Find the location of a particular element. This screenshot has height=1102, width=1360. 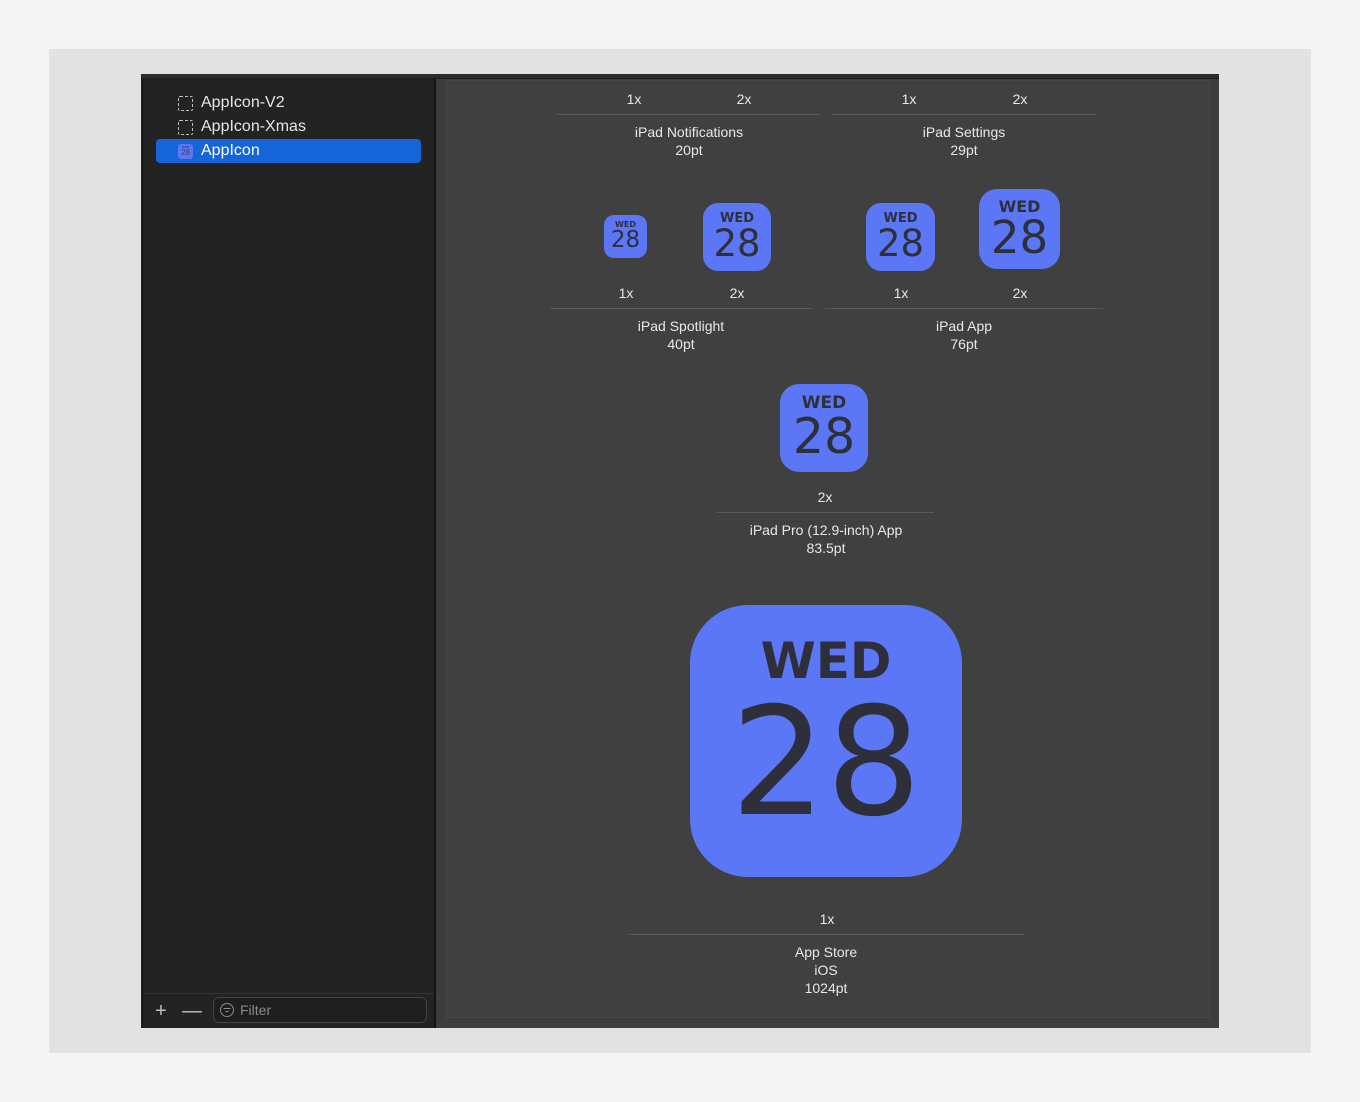

app-icon-well-ipad-pro-2x: WED 28 is located at coordinates (824, 428).